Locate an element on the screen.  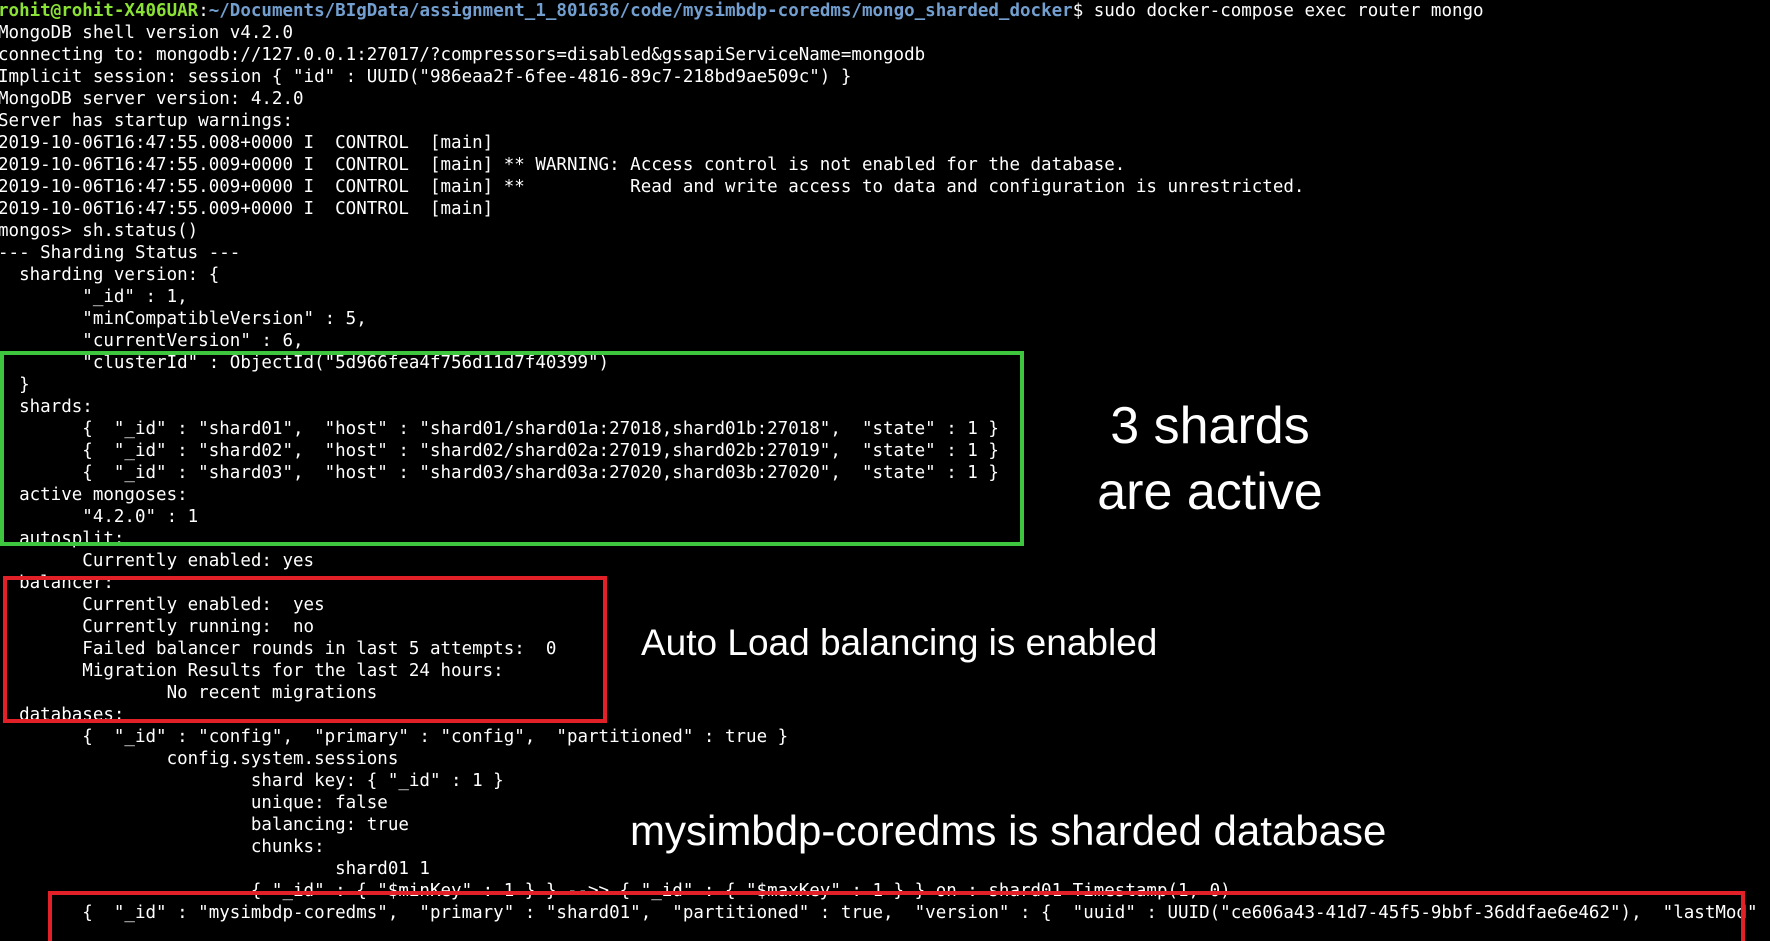
terminal-line: shard key: { "_id" : 1 } is located at coordinates (252, 781).